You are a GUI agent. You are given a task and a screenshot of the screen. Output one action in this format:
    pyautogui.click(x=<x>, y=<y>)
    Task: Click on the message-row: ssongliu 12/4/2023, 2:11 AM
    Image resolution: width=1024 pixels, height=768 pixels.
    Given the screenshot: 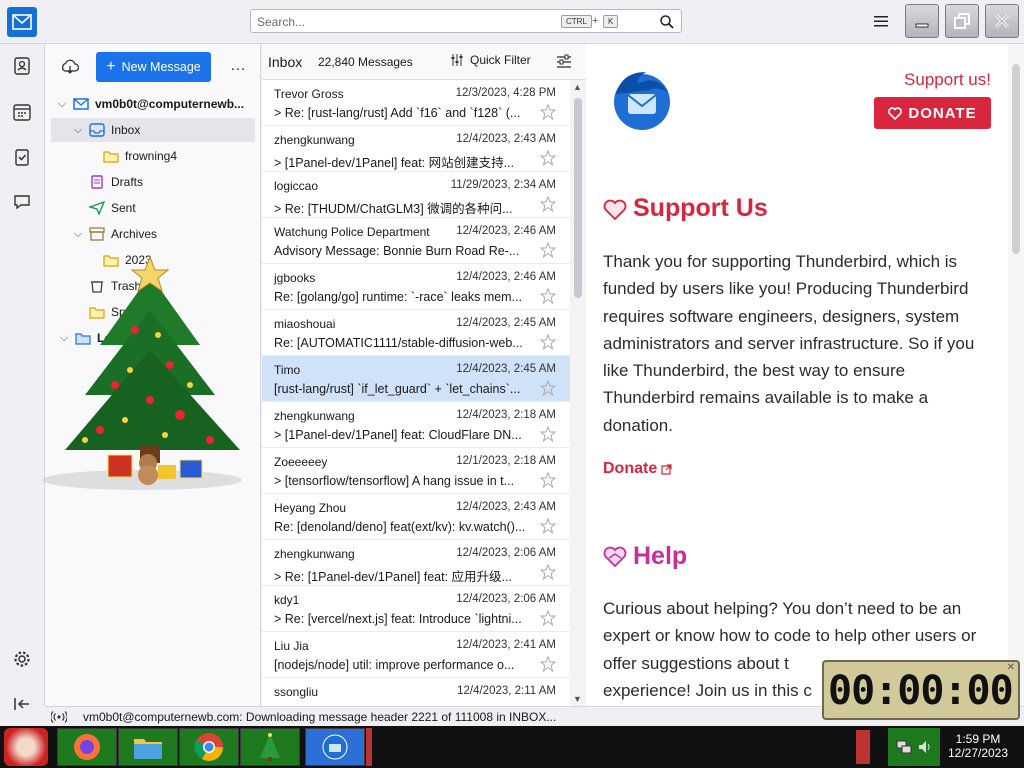 What is the action you would take?
    pyautogui.click(x=416, y=692)
    